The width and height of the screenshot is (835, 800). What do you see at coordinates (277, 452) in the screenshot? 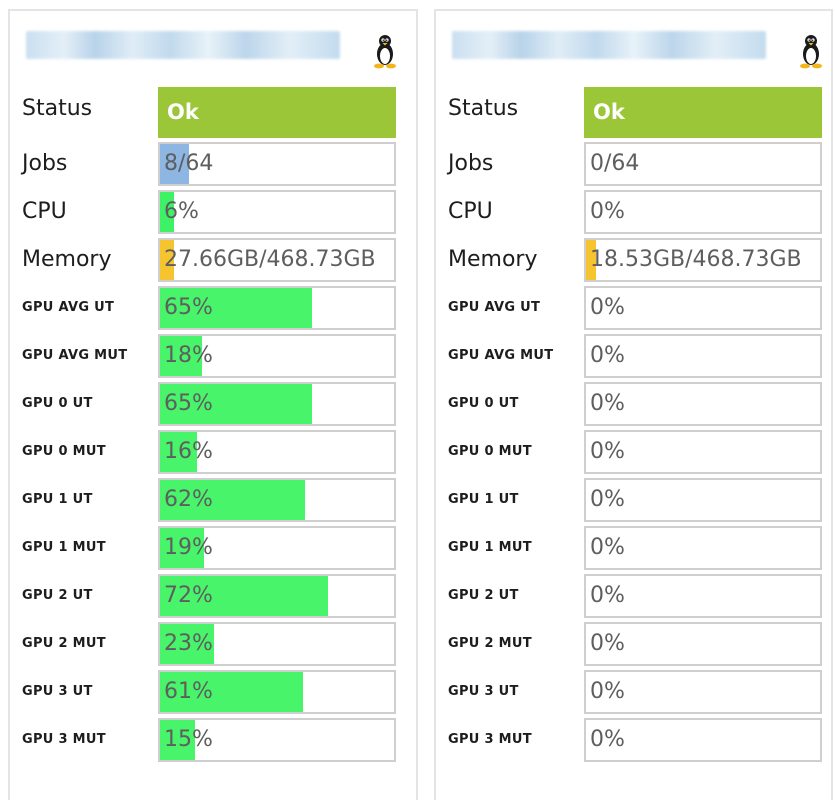
I see `metric-bar: 16%` at bounding box center [277, 452].